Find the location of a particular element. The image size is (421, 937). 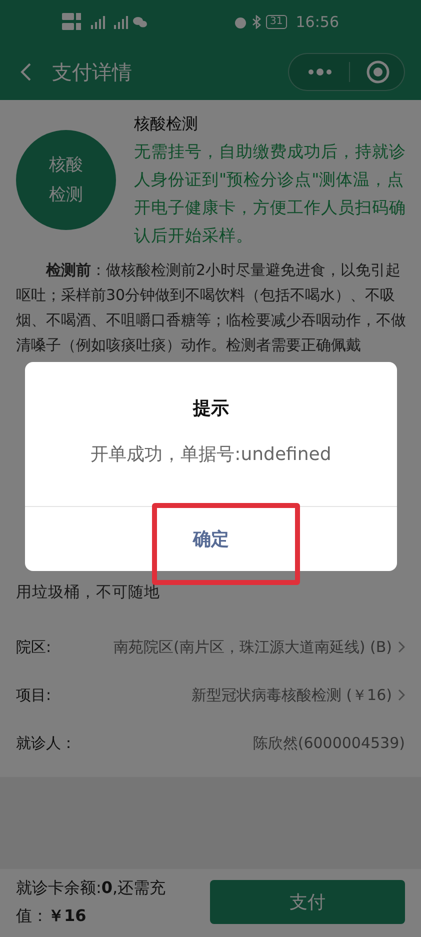

clock-time: 16:56 is located at coordinates (317, 22).